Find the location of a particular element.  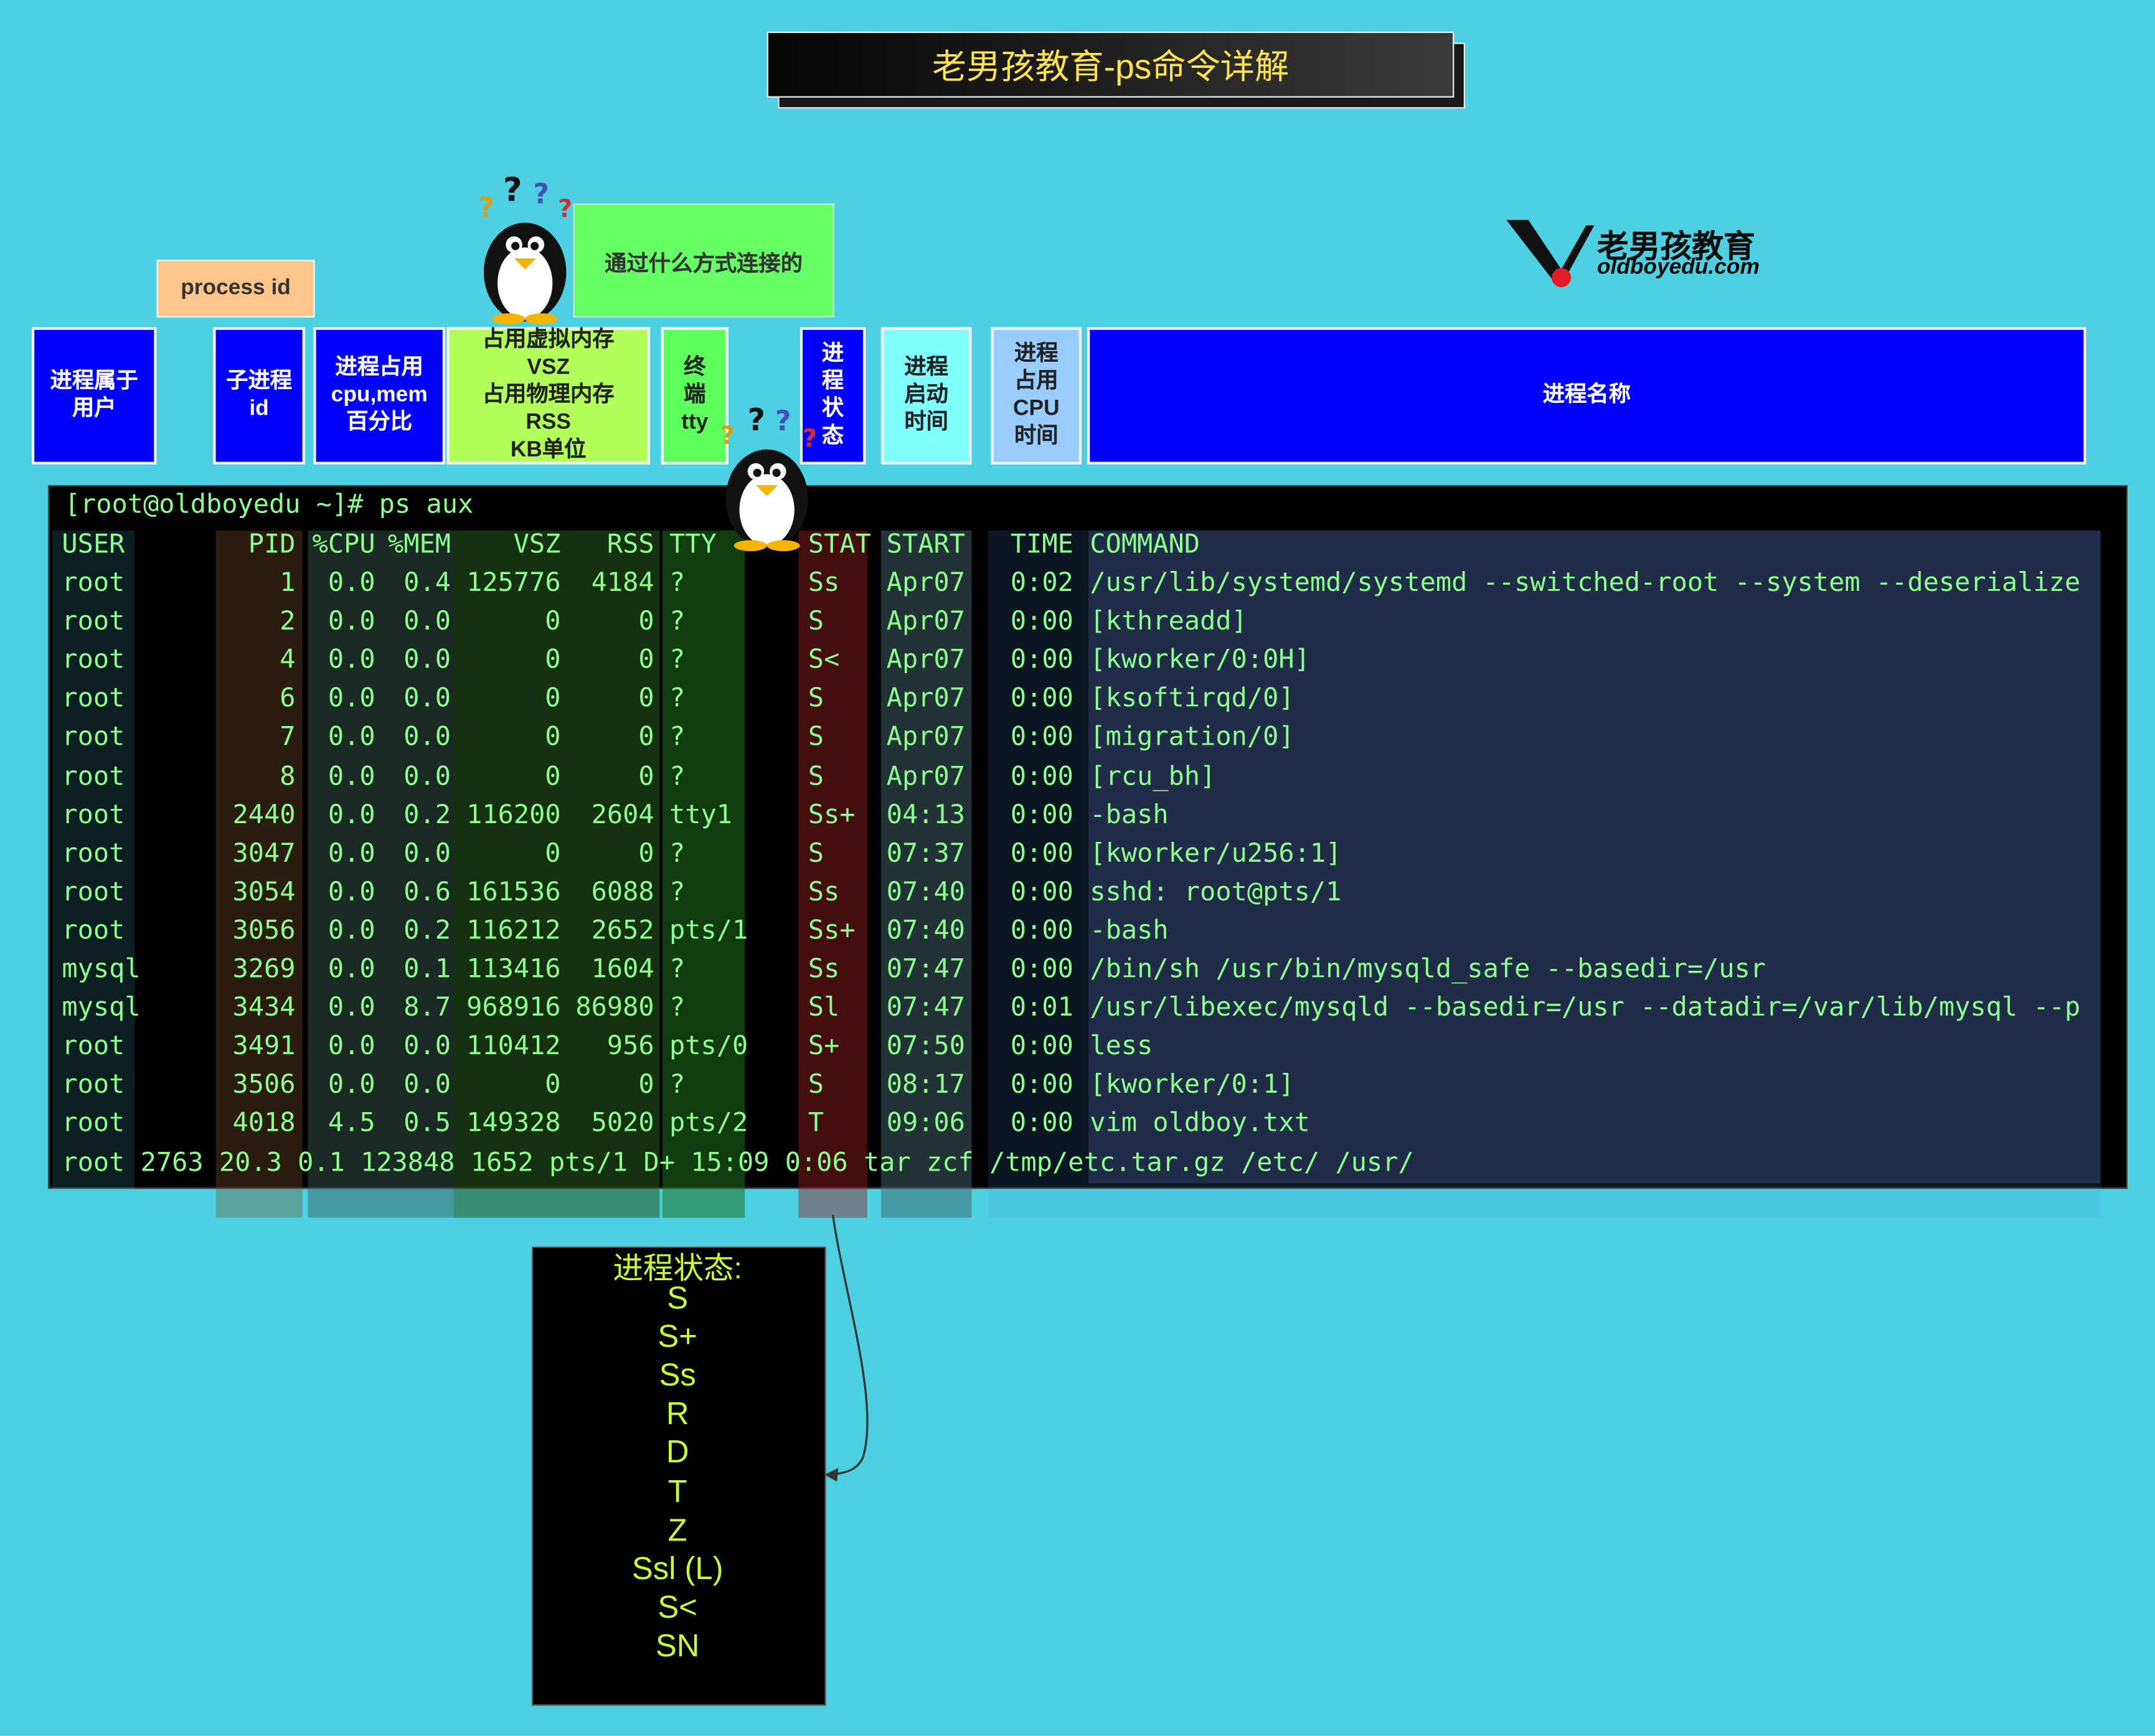

header-user: 进程属于 用户 is located at coordinates (94, 396).